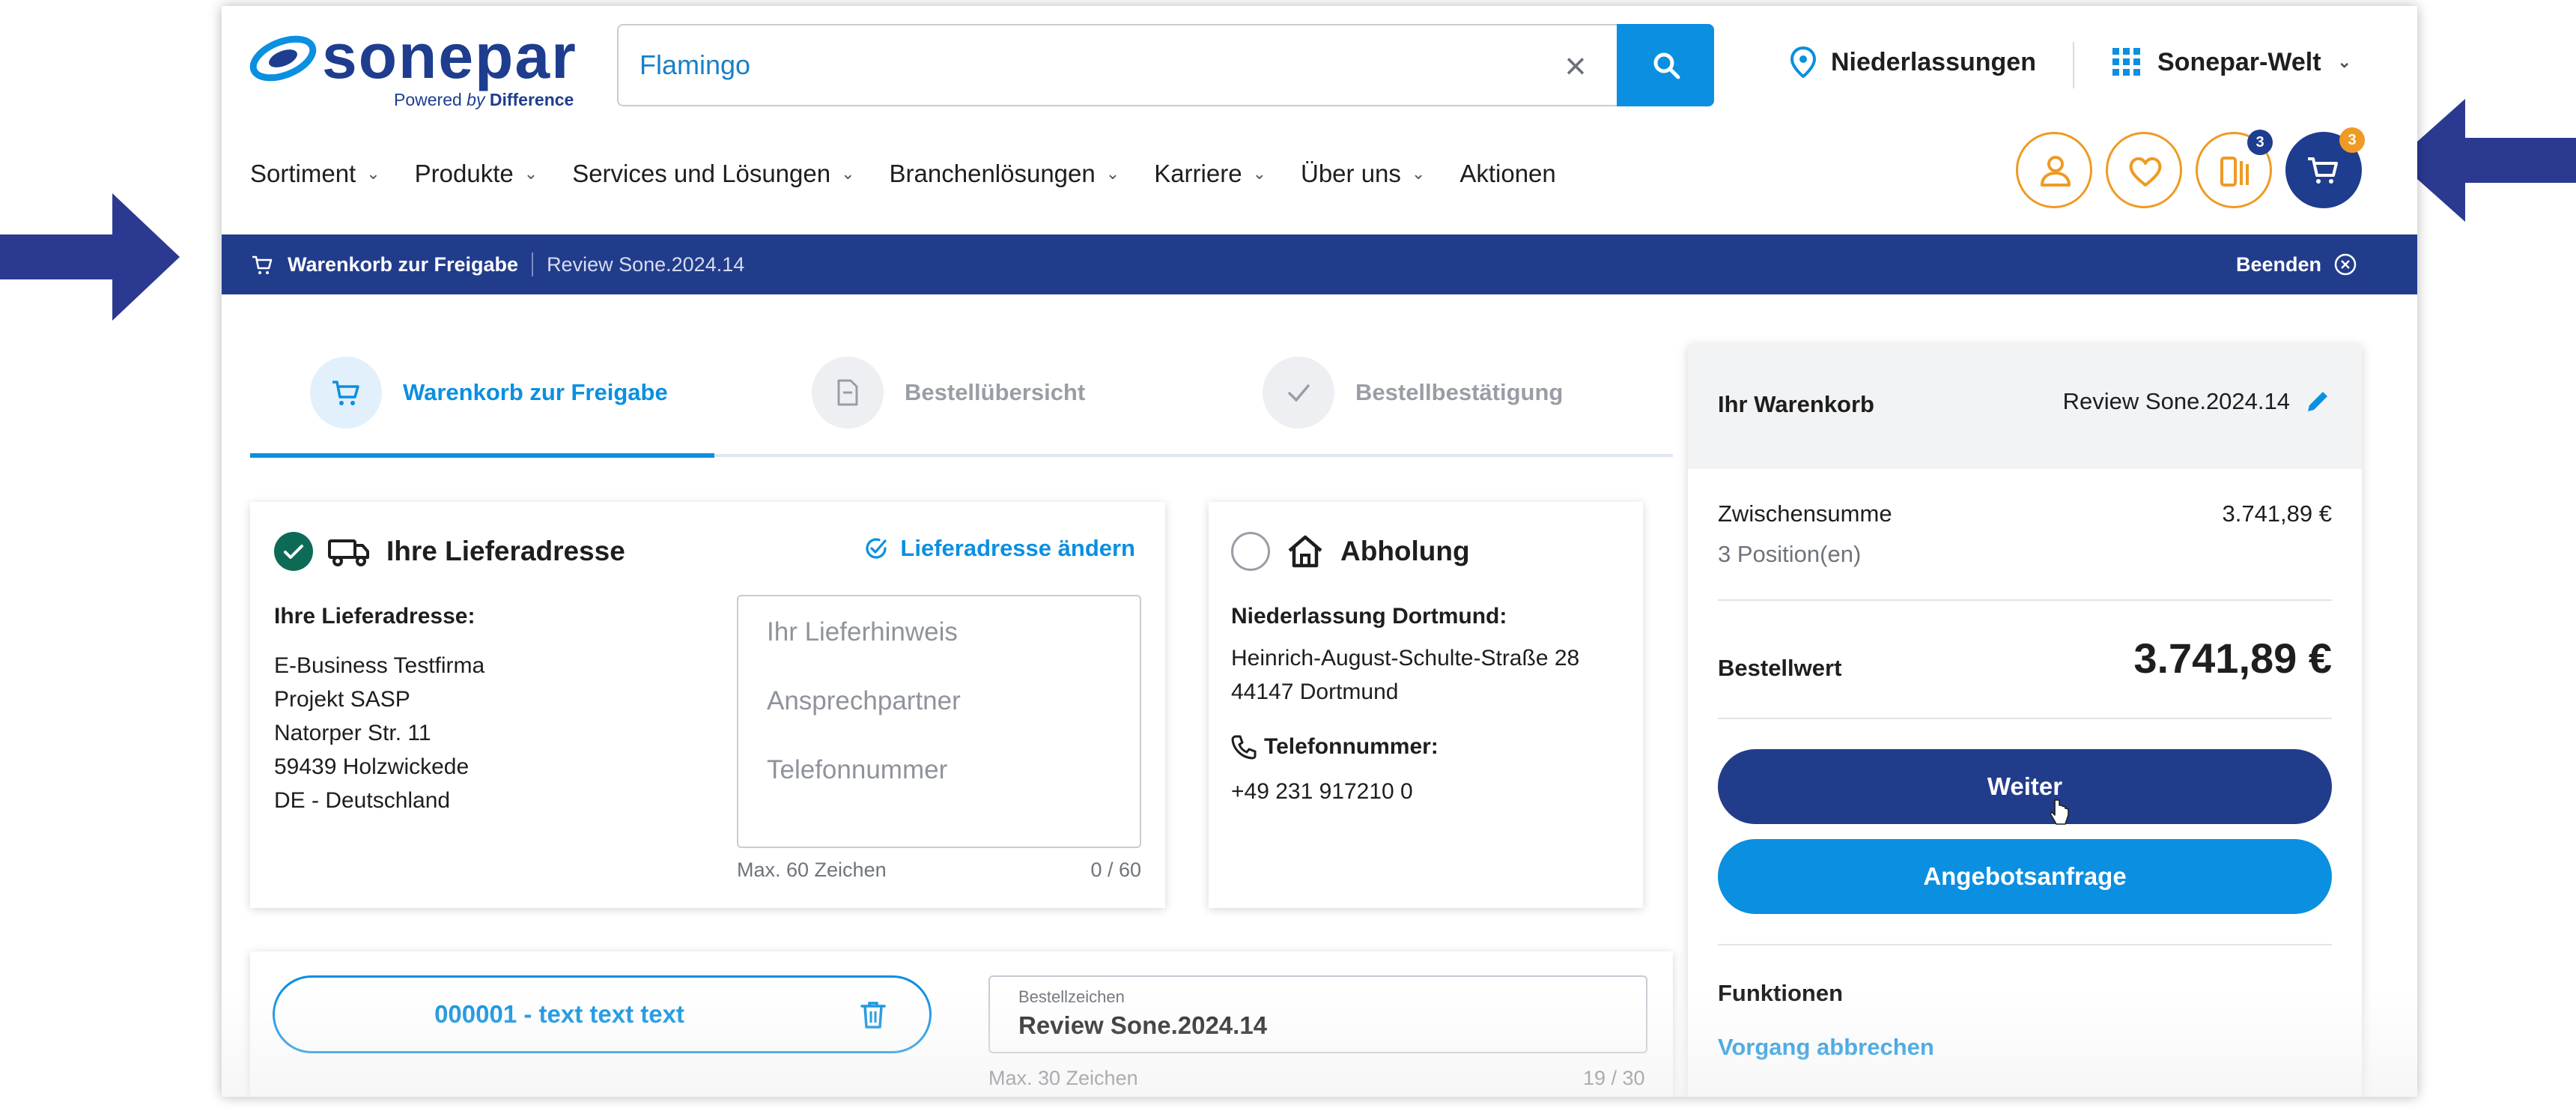 This screenshot has width=2576, height=1120. Describe the element at coordinates (1115, 870) in the screenshot. I see `hint-char-count: 0 / 60` at that location.